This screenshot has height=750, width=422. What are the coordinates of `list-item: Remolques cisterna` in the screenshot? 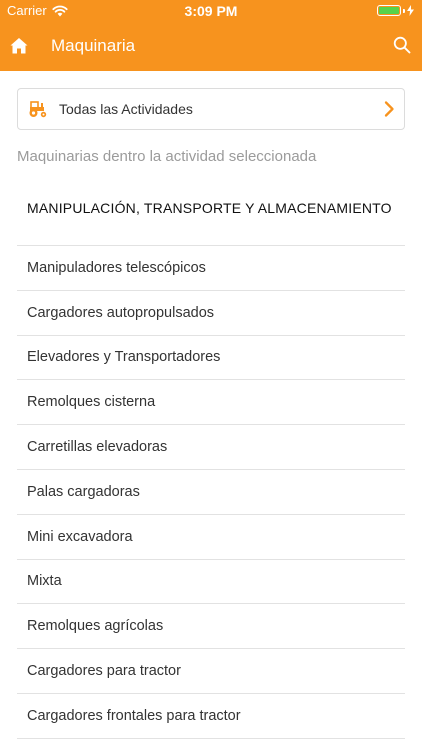 It's located at (211, 403).